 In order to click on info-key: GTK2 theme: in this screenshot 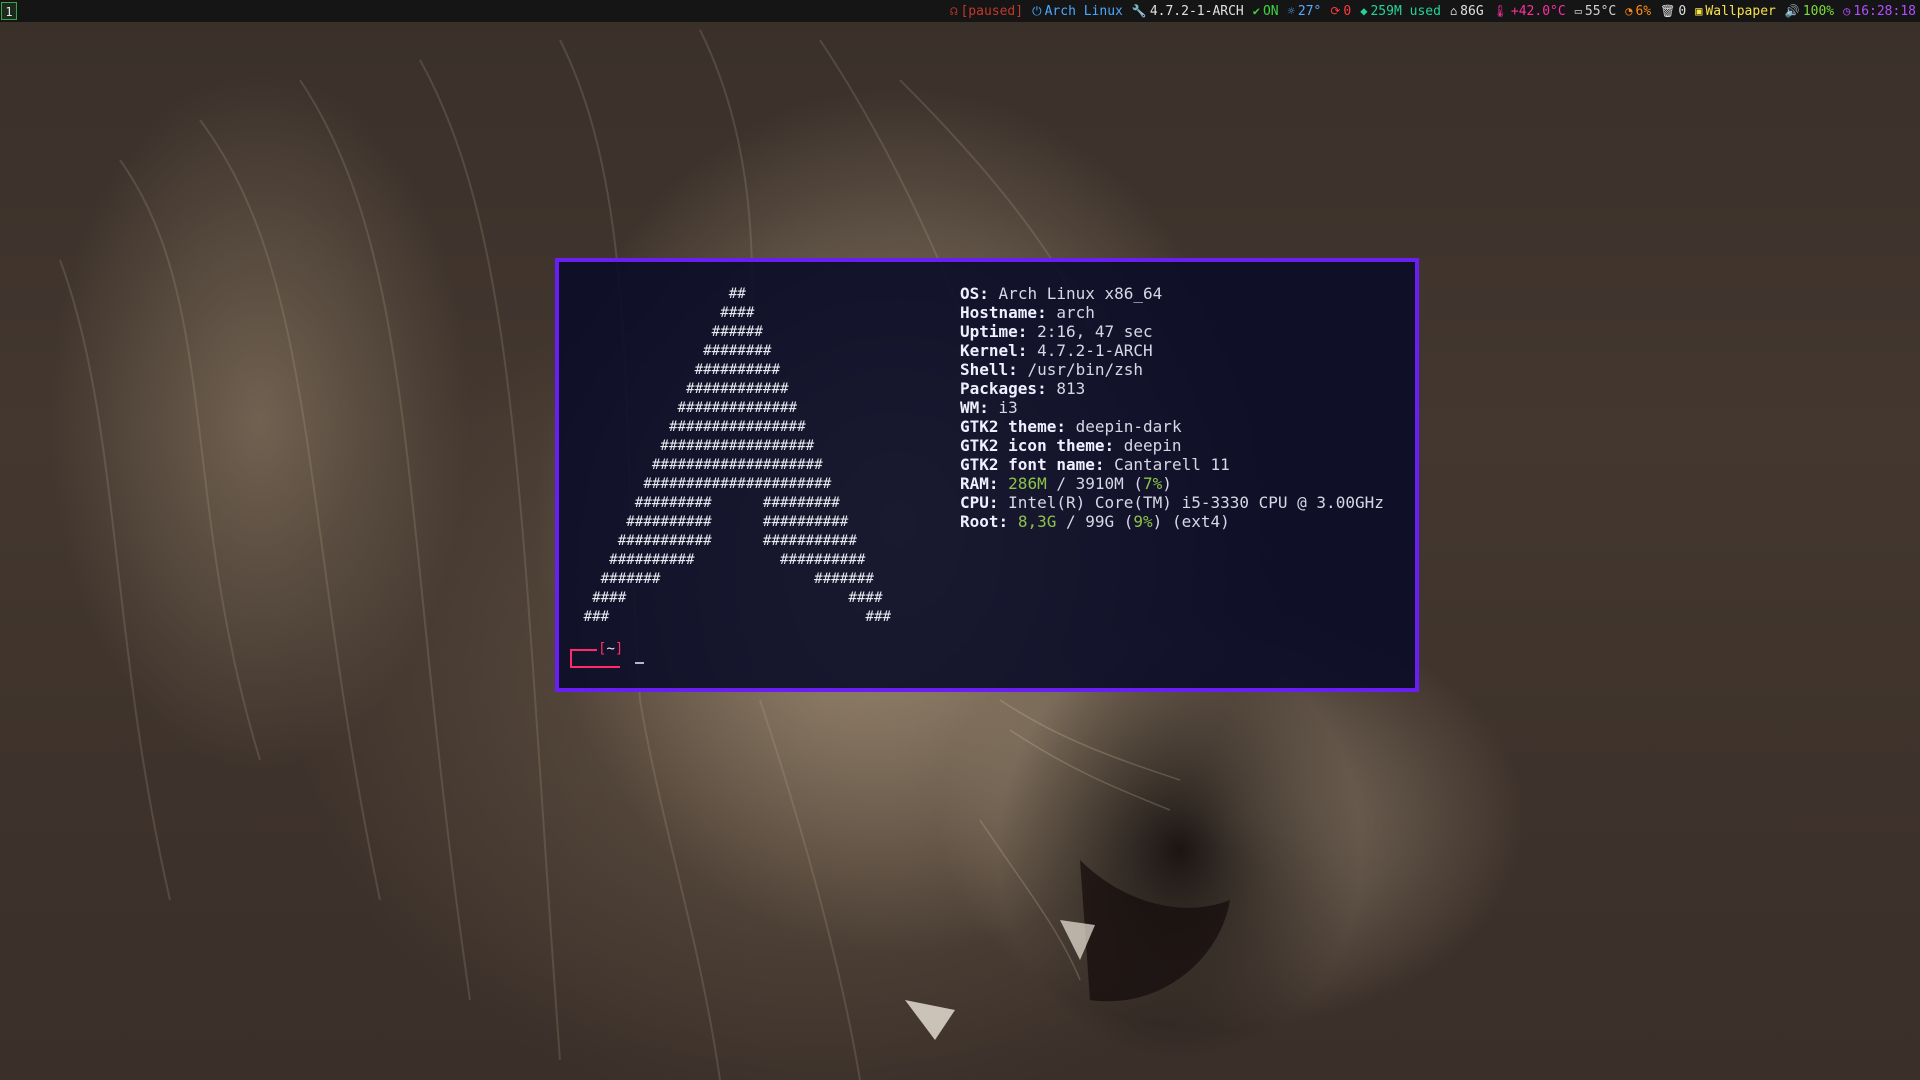, I will do `click(1013, 426)`.